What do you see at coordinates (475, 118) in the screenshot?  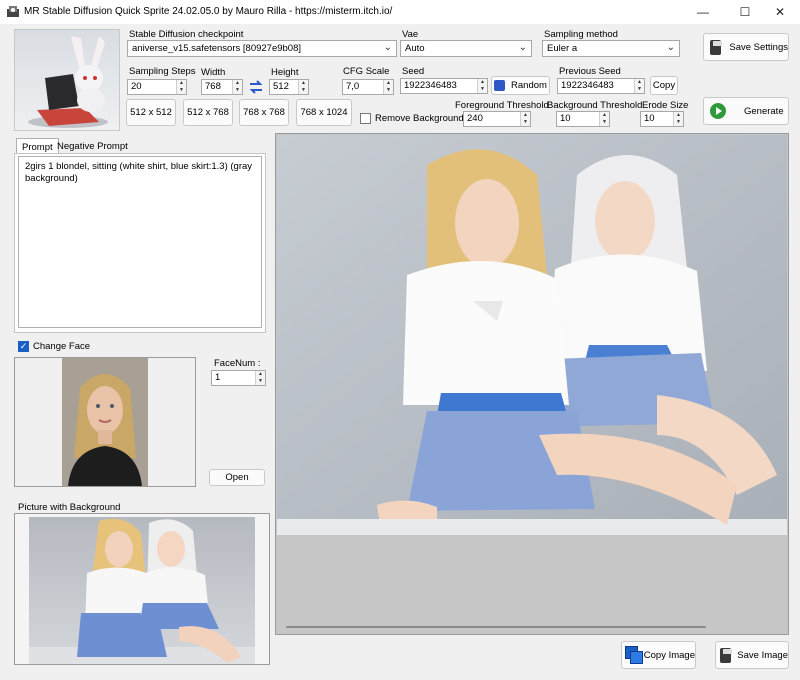 I see `foreground-threshold-value: 240` at bounding box center [475, 118].